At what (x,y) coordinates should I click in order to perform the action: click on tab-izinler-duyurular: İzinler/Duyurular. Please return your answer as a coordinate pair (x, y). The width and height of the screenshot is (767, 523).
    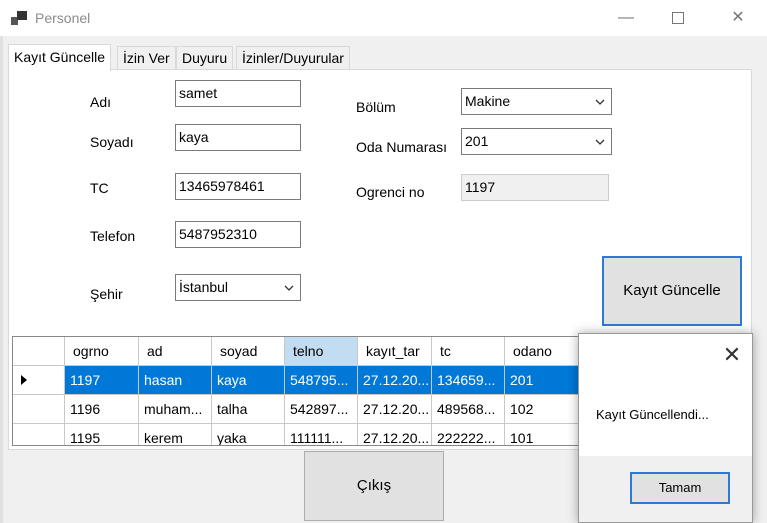
    Looking at the image, I should click on (293, 58).